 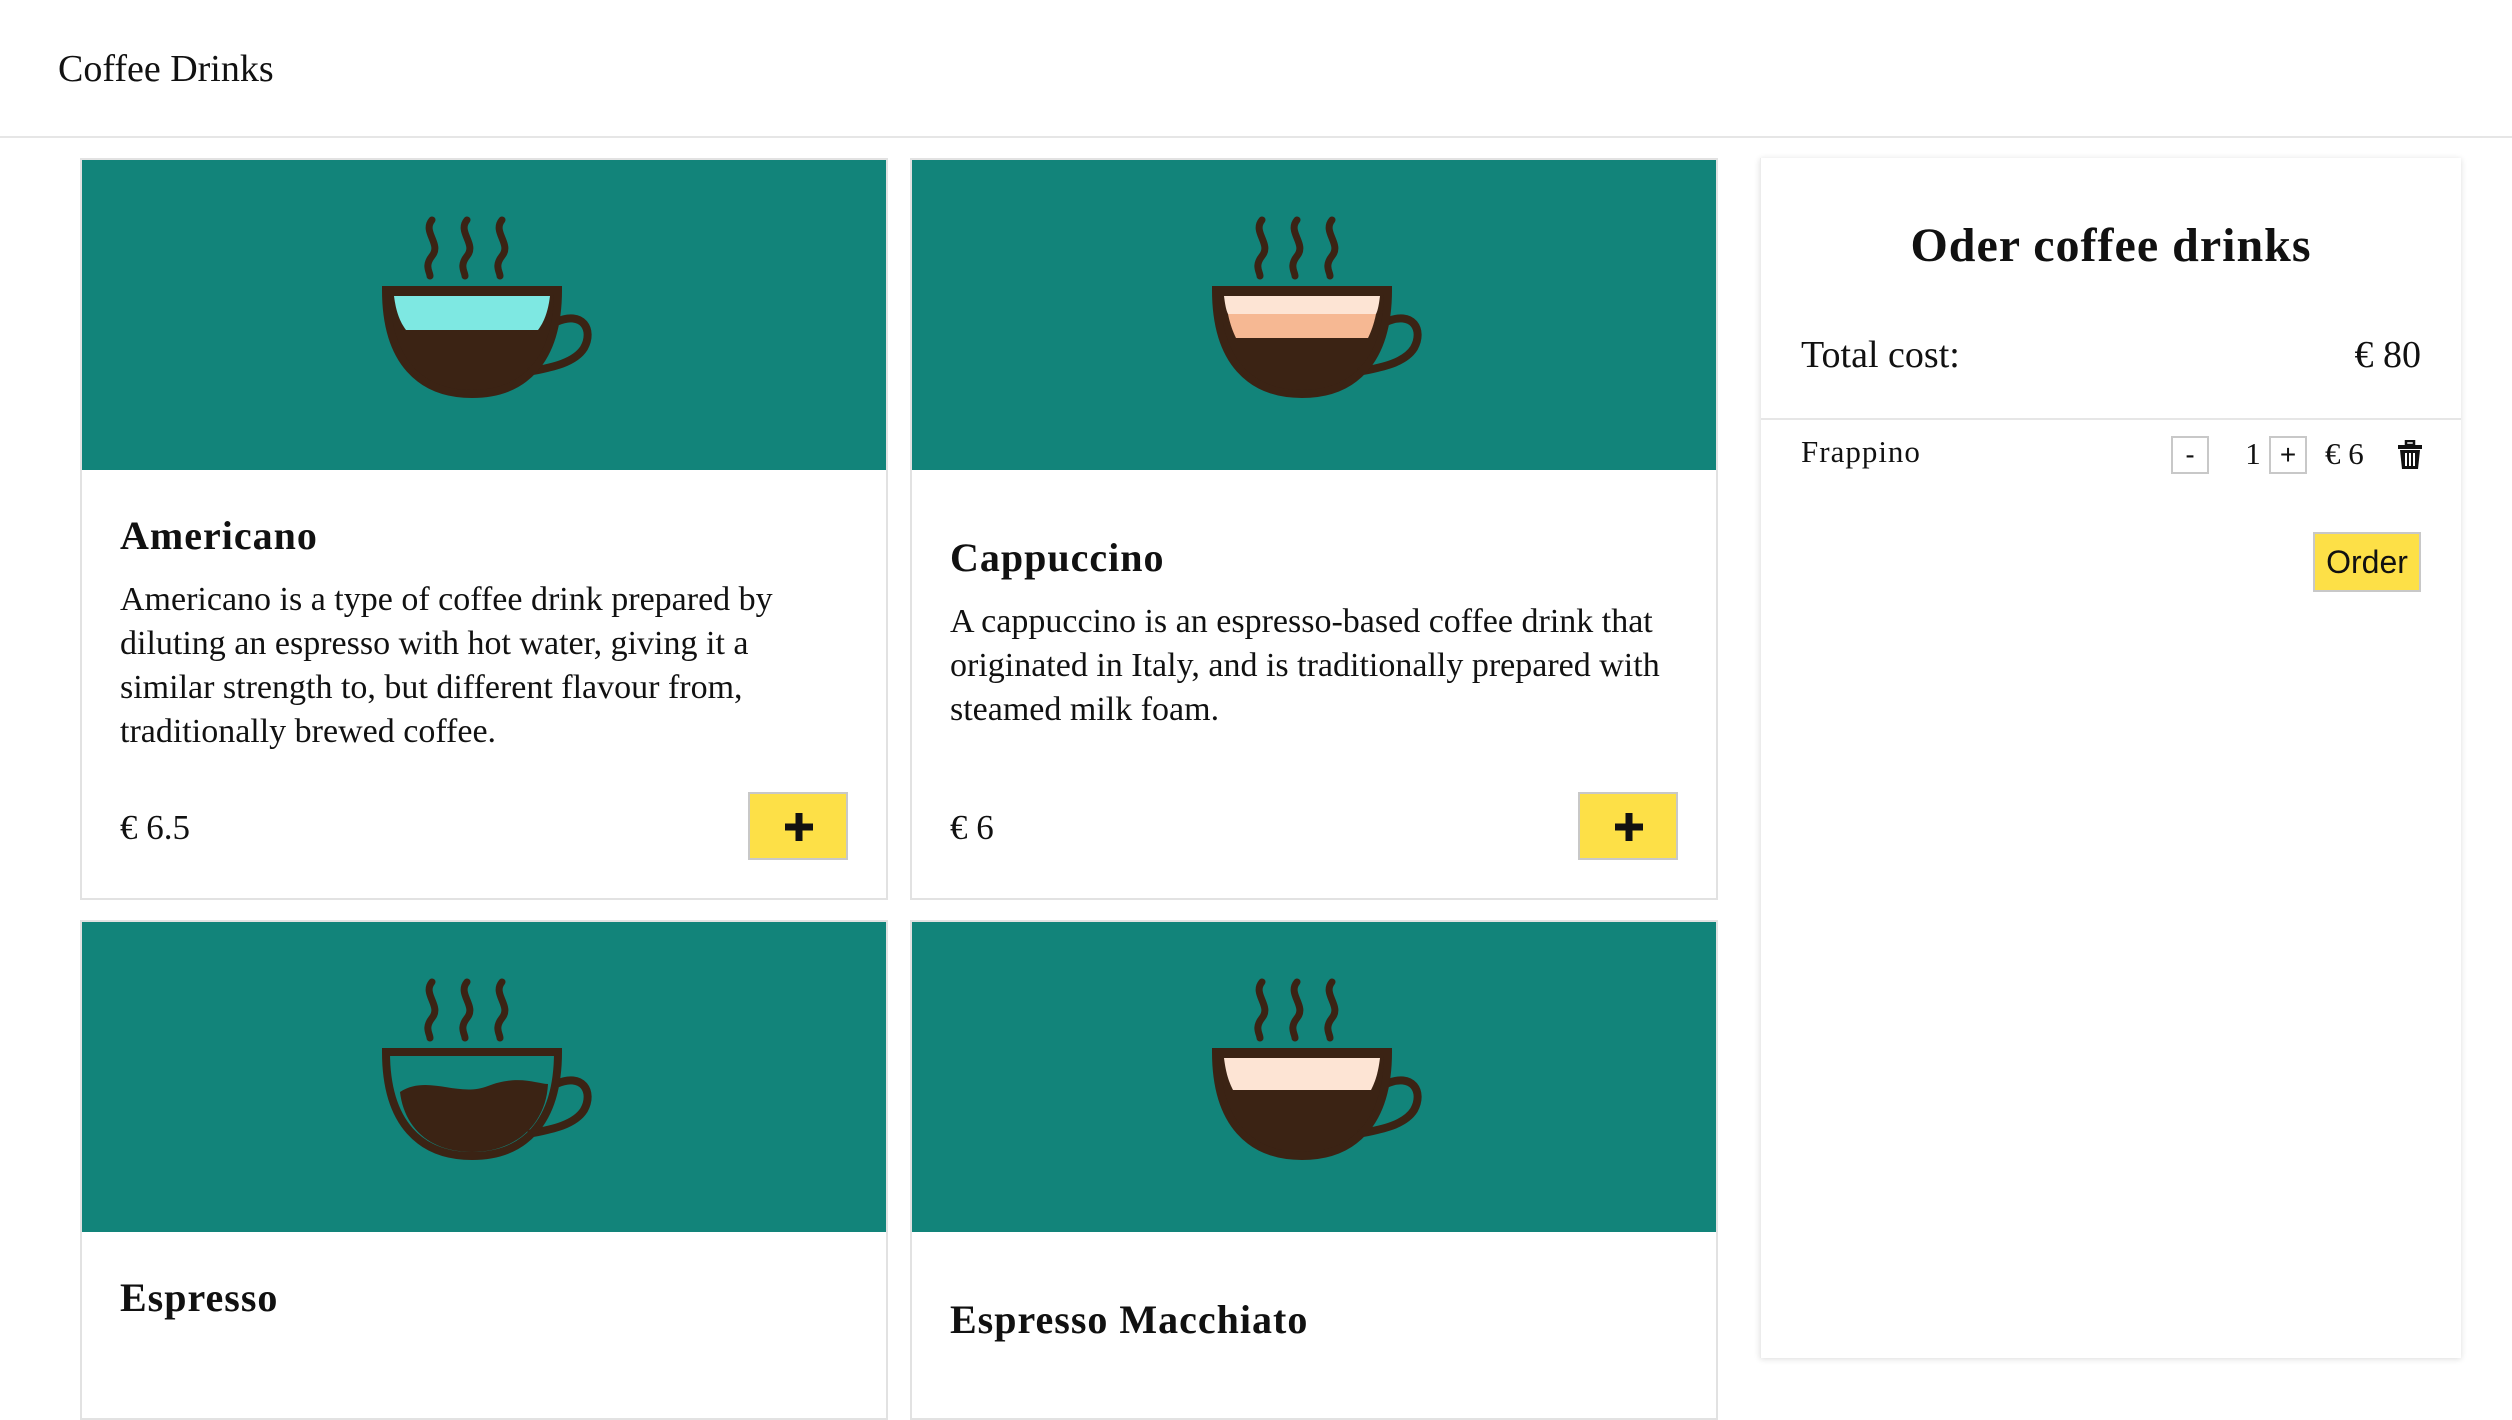 I want to click on divider, so click(x=2111, y=419).